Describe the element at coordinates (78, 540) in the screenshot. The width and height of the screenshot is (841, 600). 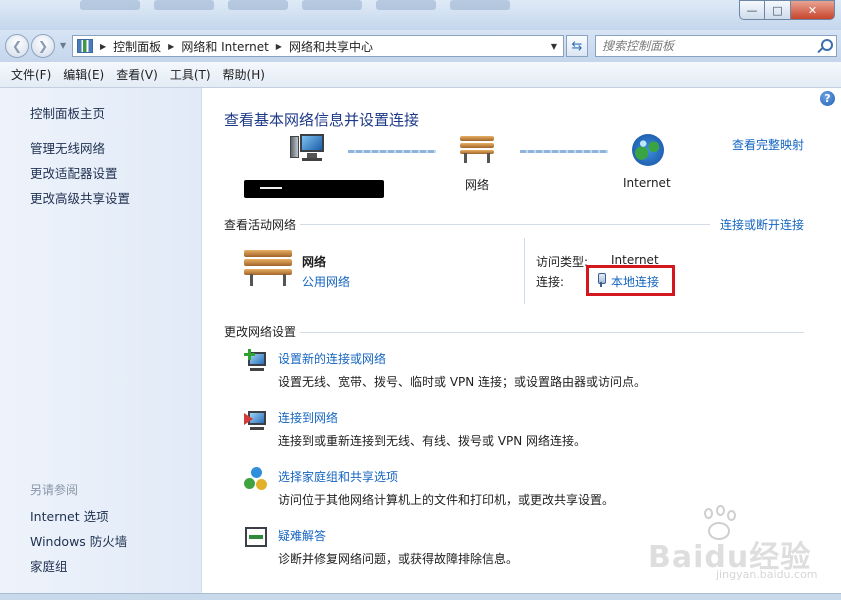
I see `sidebar-item-windows-firewall: Windows 防火墙` at that location.